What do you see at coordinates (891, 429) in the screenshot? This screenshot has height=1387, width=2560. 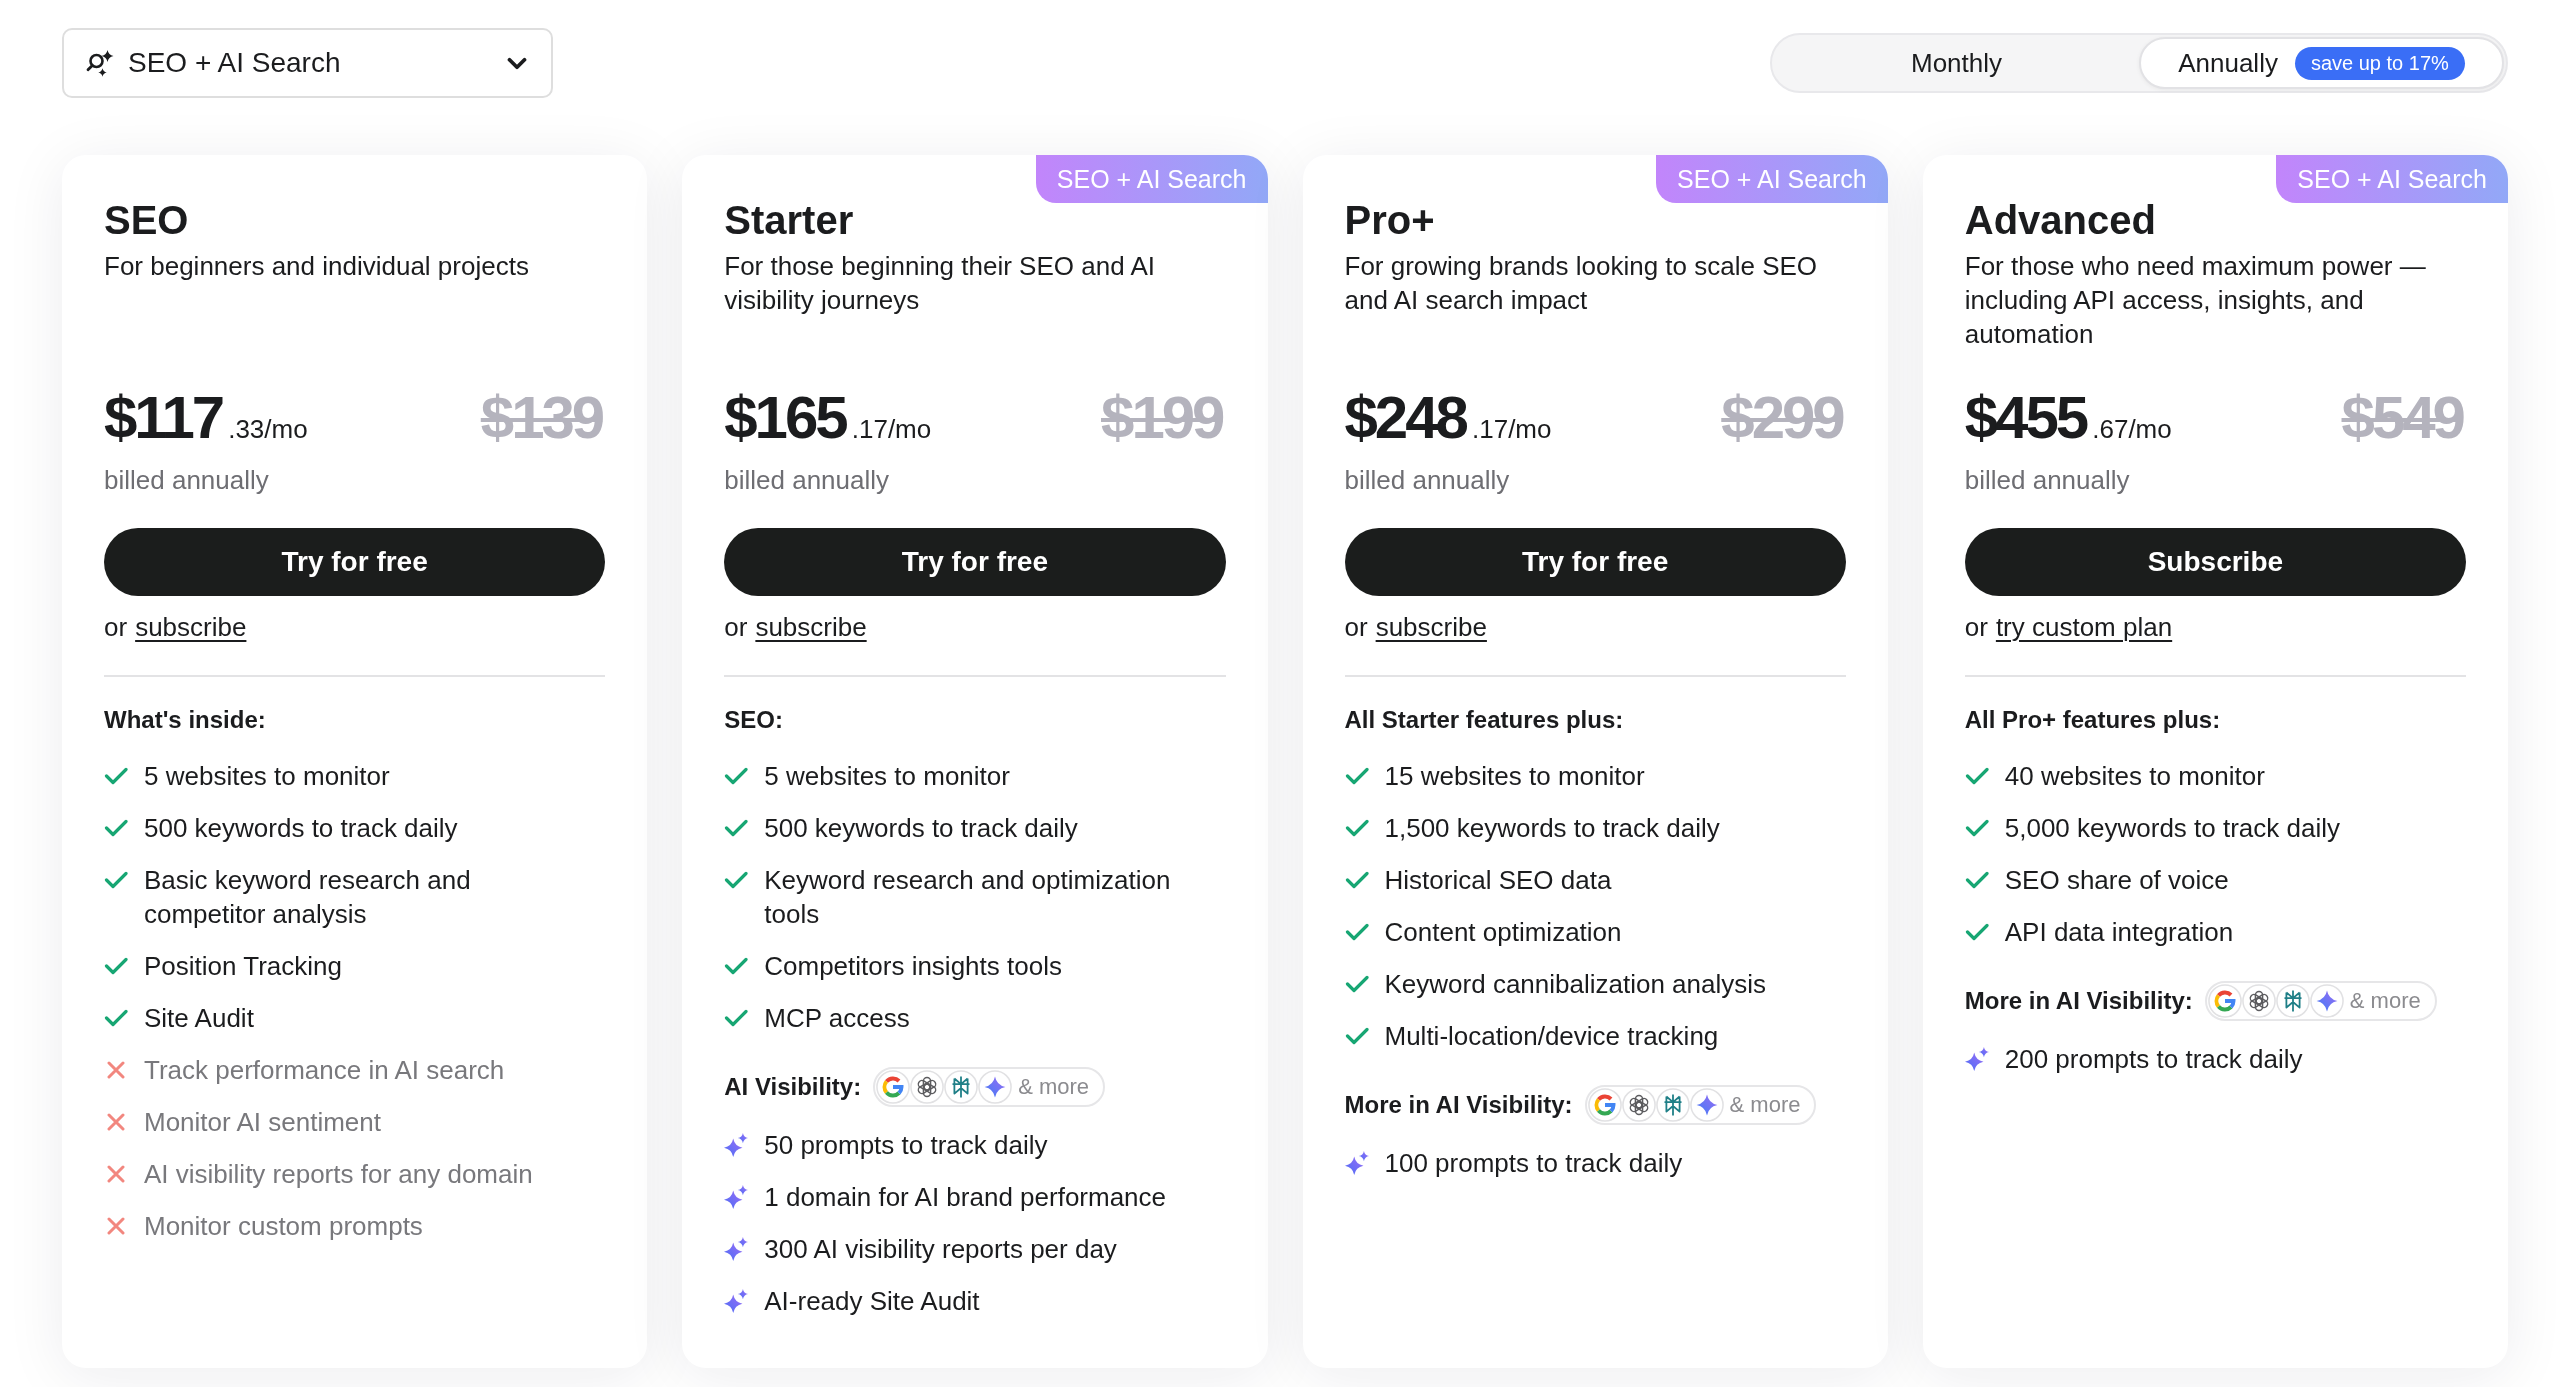 I see `price-period: .17/mo` at bounding box center [891, 429].